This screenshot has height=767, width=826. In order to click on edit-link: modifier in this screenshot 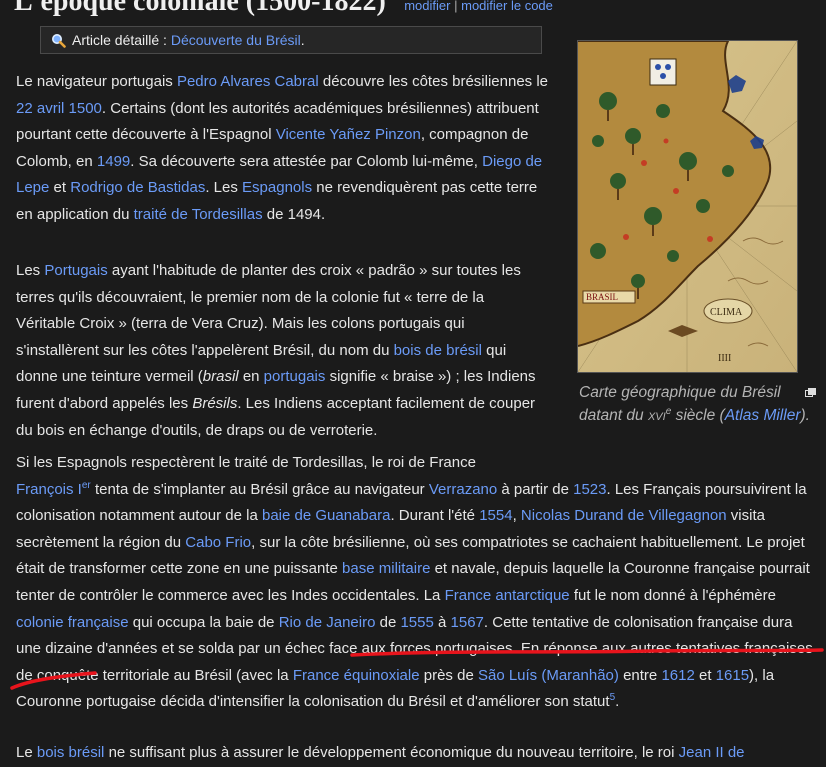, I will do `click(427, 6)`.